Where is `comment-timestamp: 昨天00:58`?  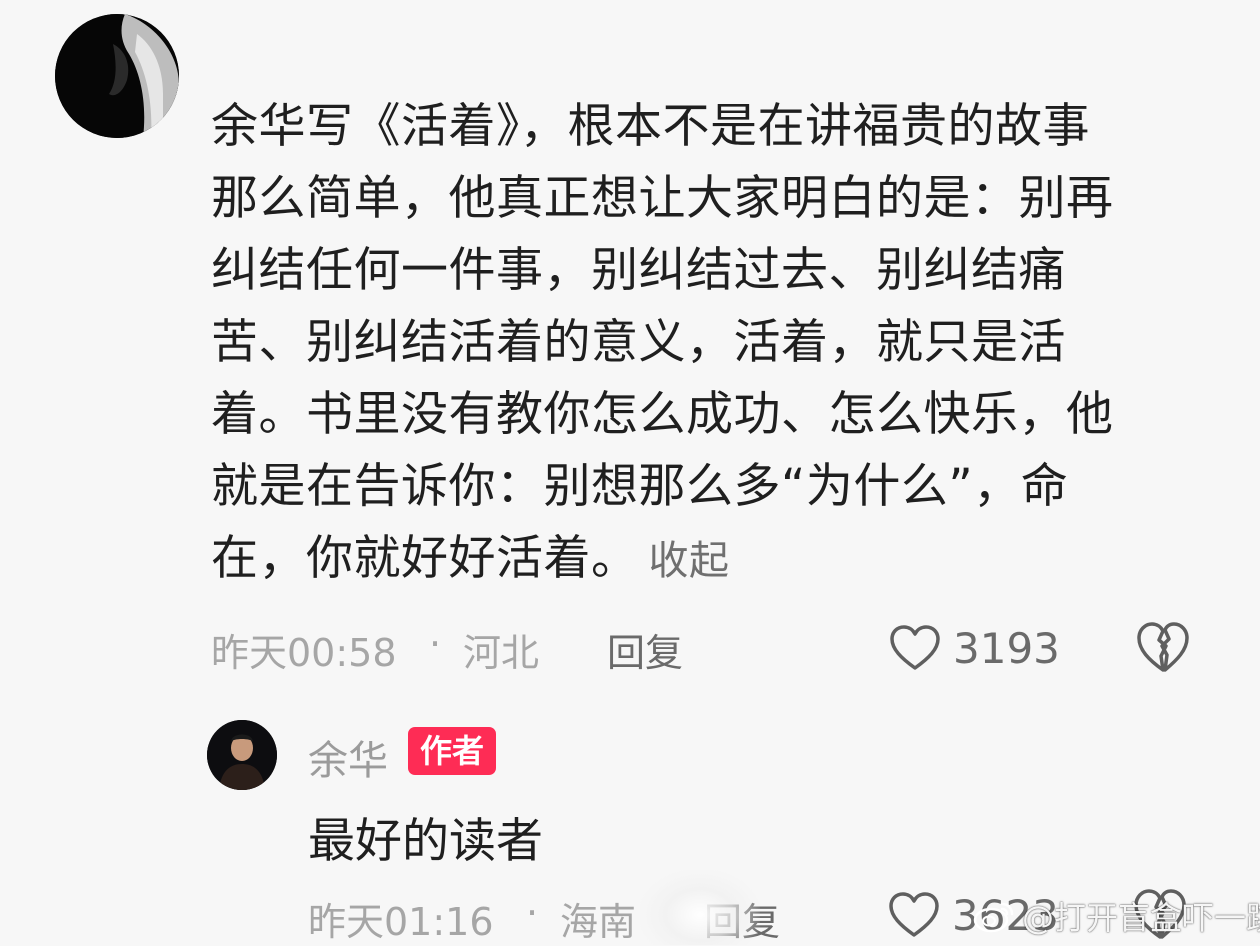 comment-timestamp: 昨天00:58 is located at coordinates (304, 653).